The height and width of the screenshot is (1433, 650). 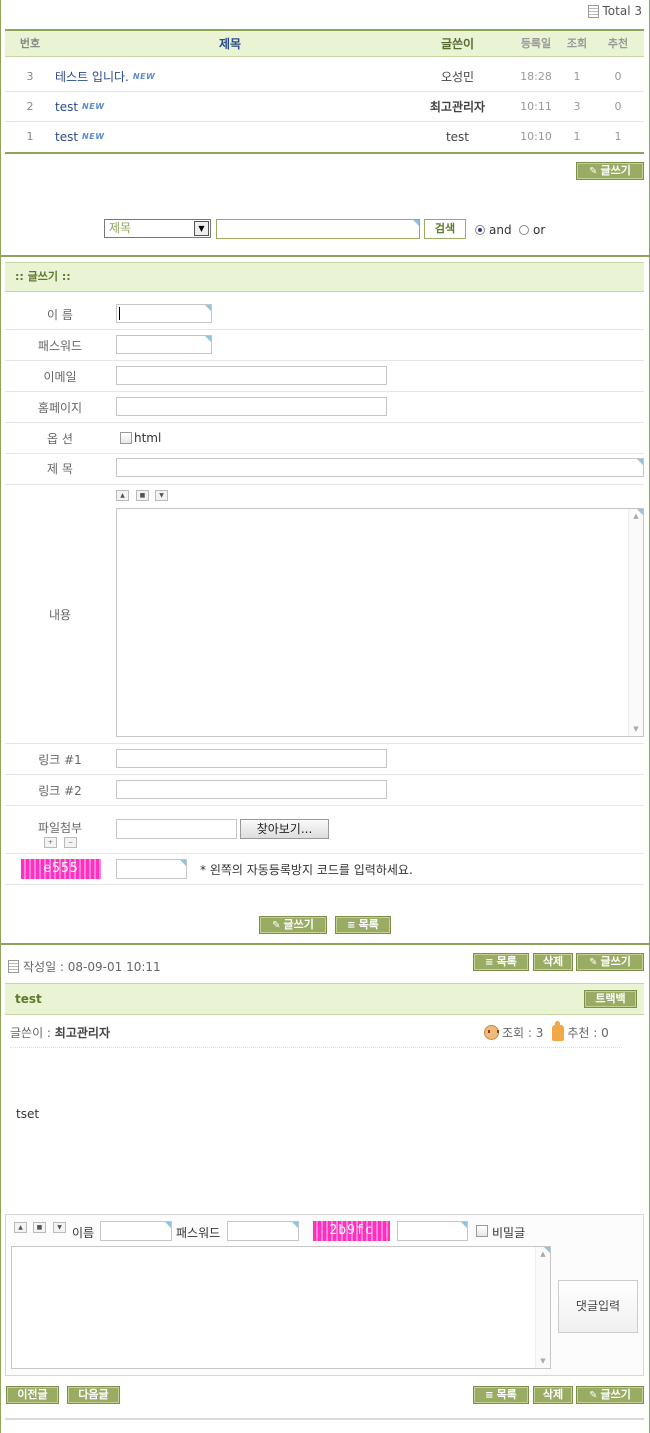 What do you see at coordinates (577, 43) in the screenshot?
I see `col-hits: 조회` at bounding box center [577, 43].